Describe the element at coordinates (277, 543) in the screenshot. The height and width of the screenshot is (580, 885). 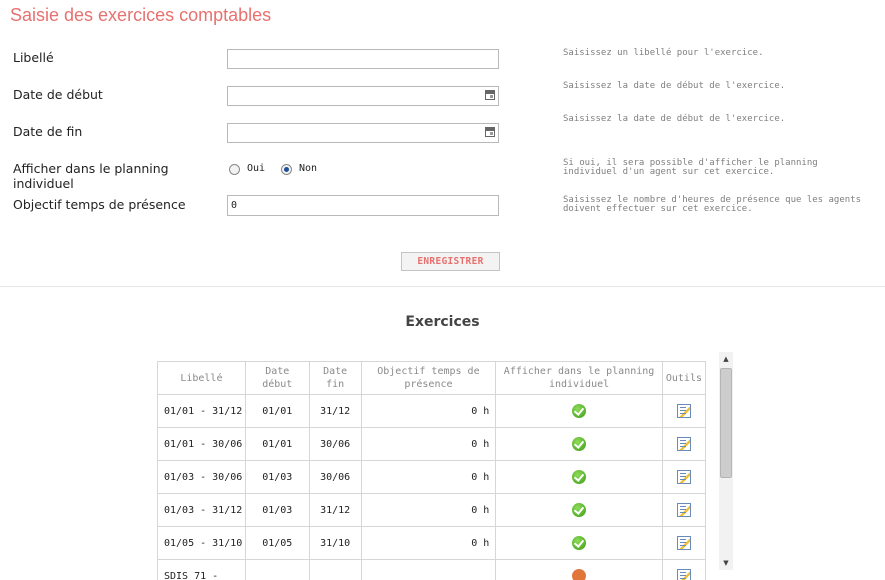
I see `cell-date-debut: 01/05` at that location.